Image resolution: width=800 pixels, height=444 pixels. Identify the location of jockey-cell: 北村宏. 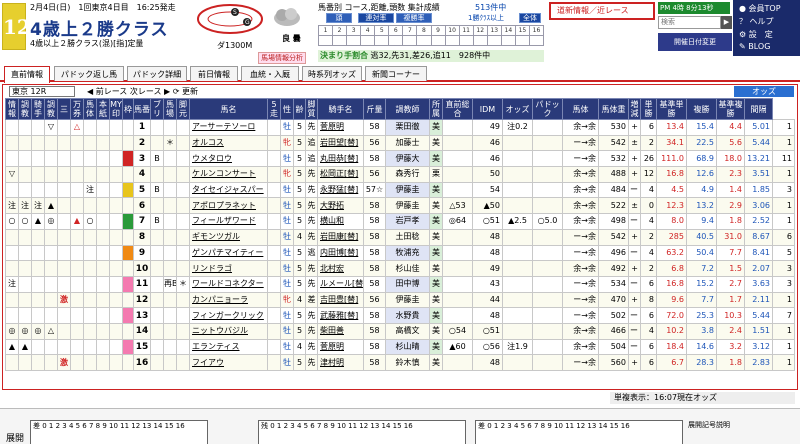
(340, 268).